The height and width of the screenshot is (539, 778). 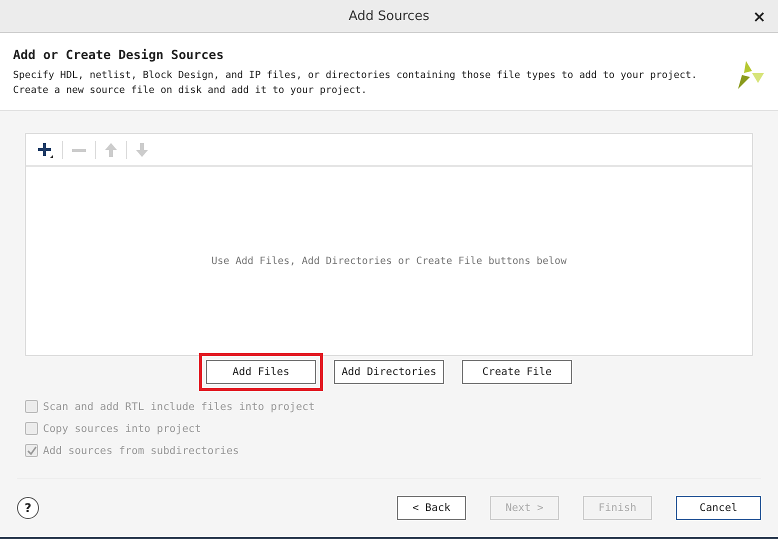 I want to click on dialog-button: < Back, so click(x=431, y=508).